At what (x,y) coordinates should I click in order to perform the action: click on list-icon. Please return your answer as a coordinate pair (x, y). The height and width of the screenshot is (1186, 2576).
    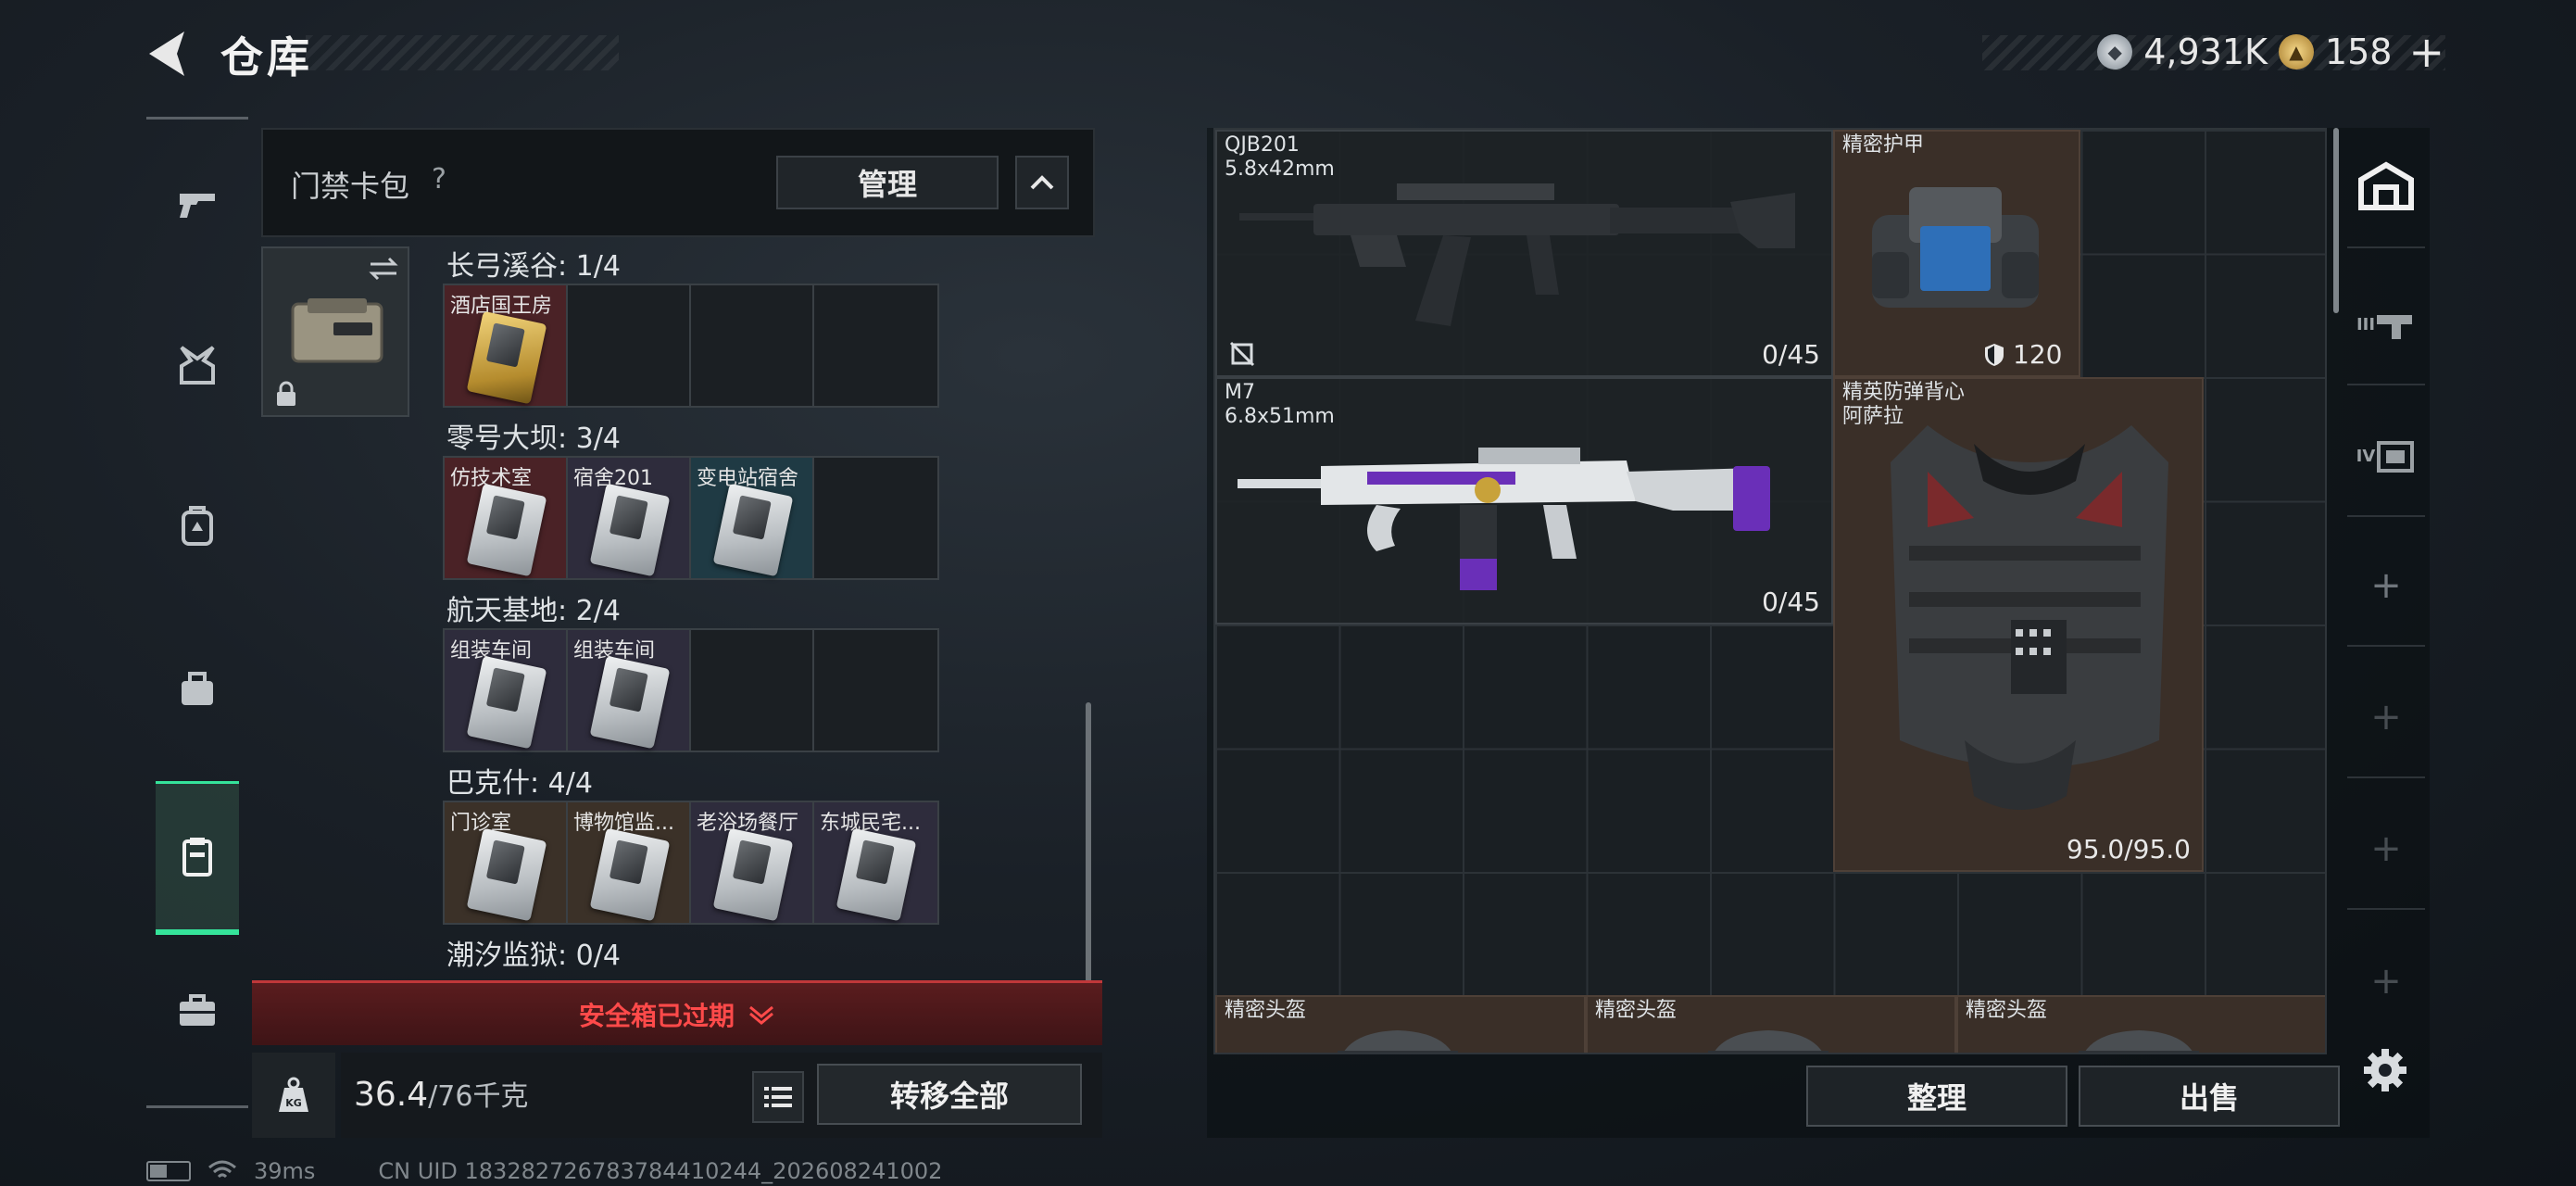
    Looking at the image, I should click on (778, 1097).